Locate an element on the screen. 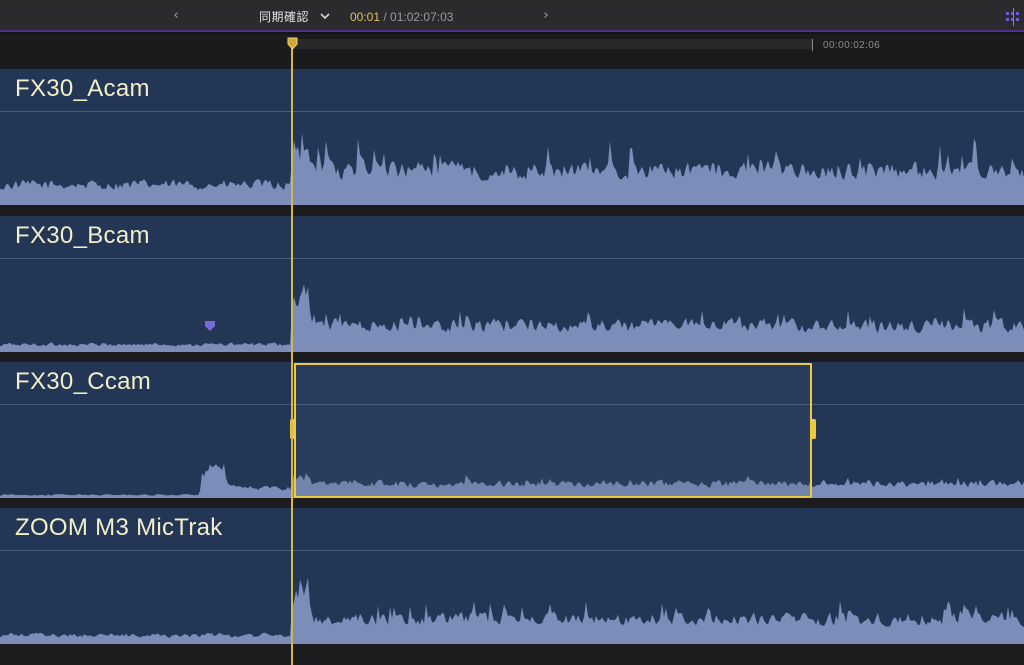  timecode-current: 00:01 is located at coordinates (365, 17).